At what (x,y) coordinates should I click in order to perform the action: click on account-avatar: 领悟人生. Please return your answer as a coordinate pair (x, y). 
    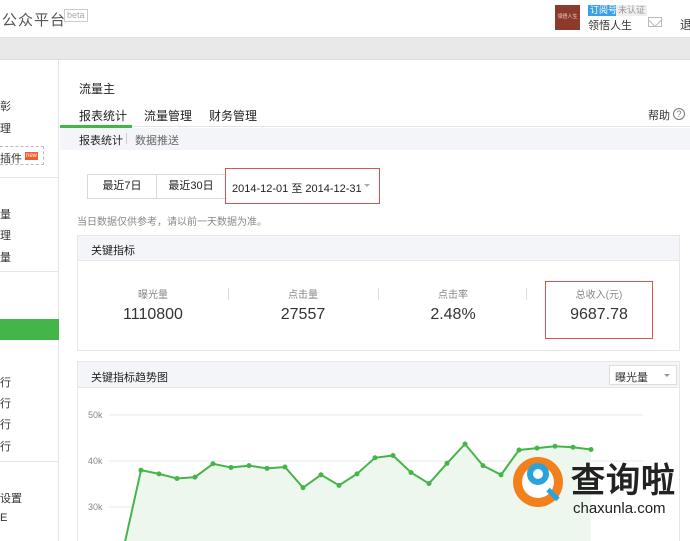
    Looking at the image, I should click on (567, 17).